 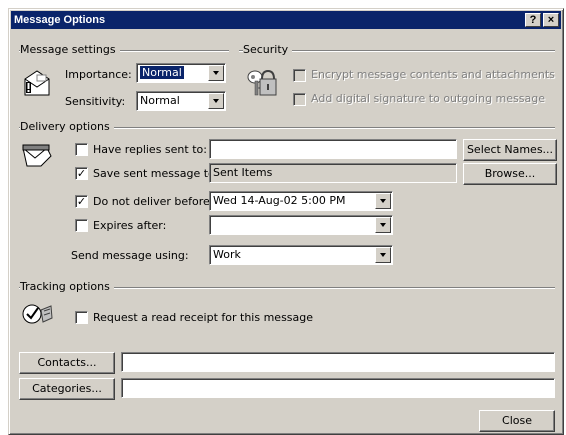 I want to click on security-heading: Security, so click(x=268, y=49).